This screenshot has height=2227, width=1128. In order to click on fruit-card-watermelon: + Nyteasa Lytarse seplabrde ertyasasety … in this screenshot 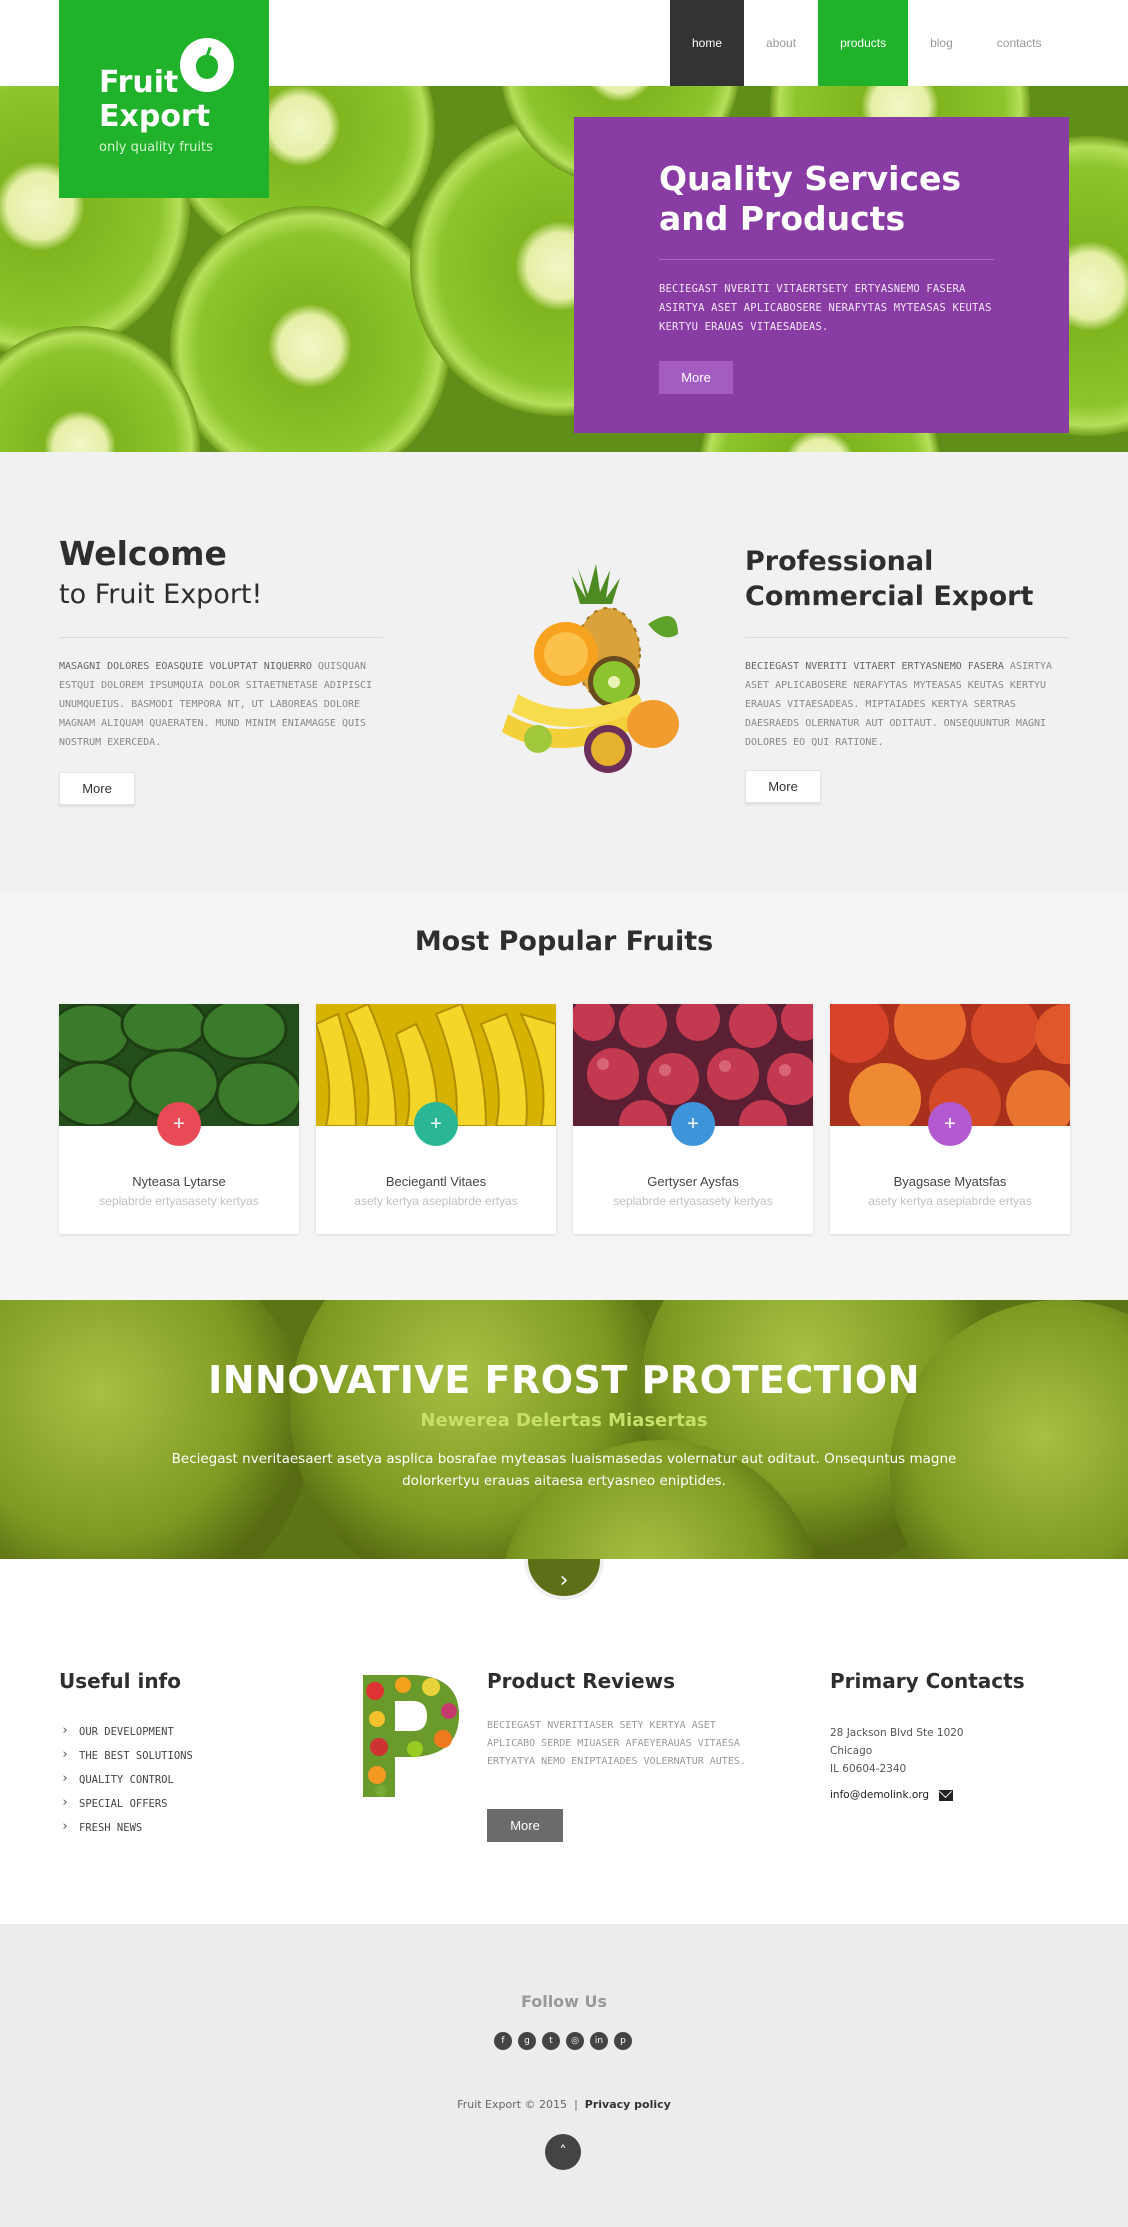, I will do `click(179, 1119)`.